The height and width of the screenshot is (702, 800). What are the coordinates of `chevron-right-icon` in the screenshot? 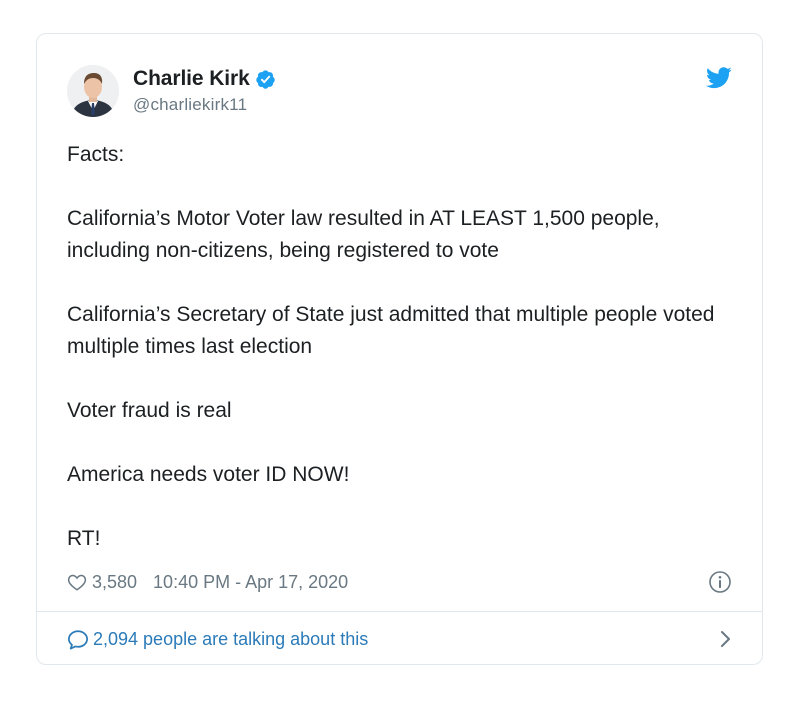 It's located at (725, 639).